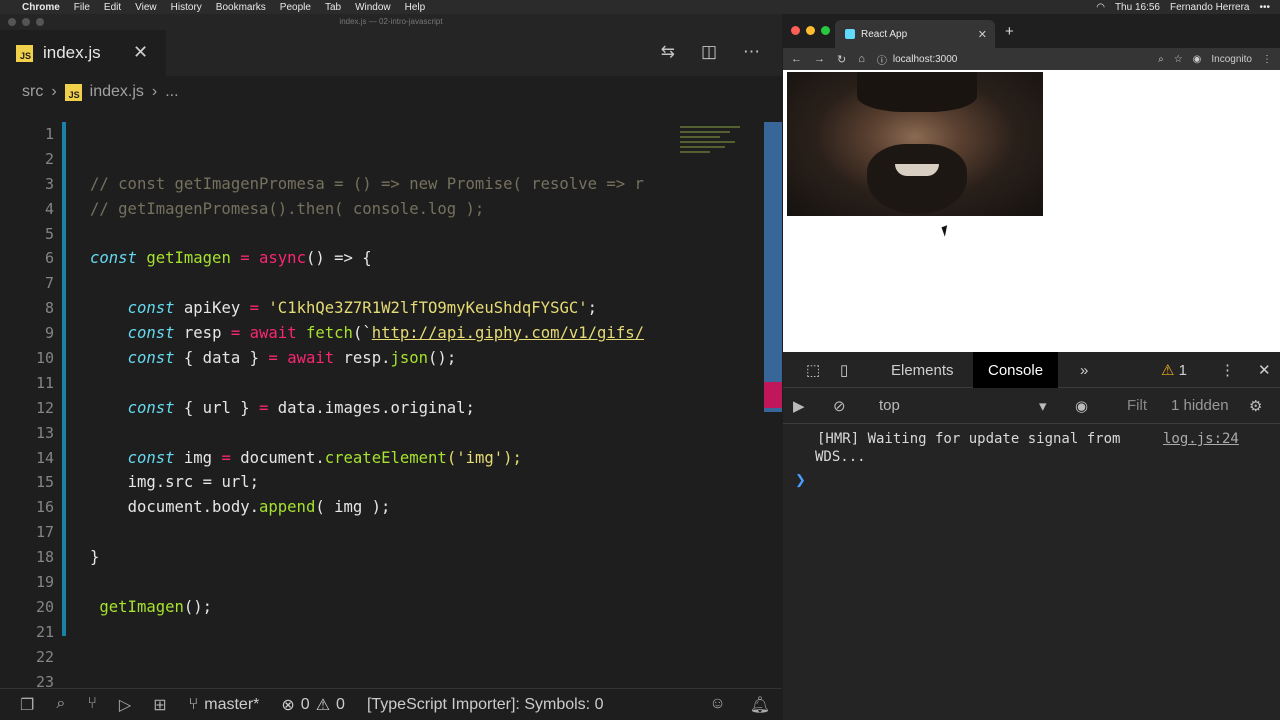 Image resolution: width=1280 pixels, height=720 pixels. I want to click on reload-icon: ↻, so click(841, 59).